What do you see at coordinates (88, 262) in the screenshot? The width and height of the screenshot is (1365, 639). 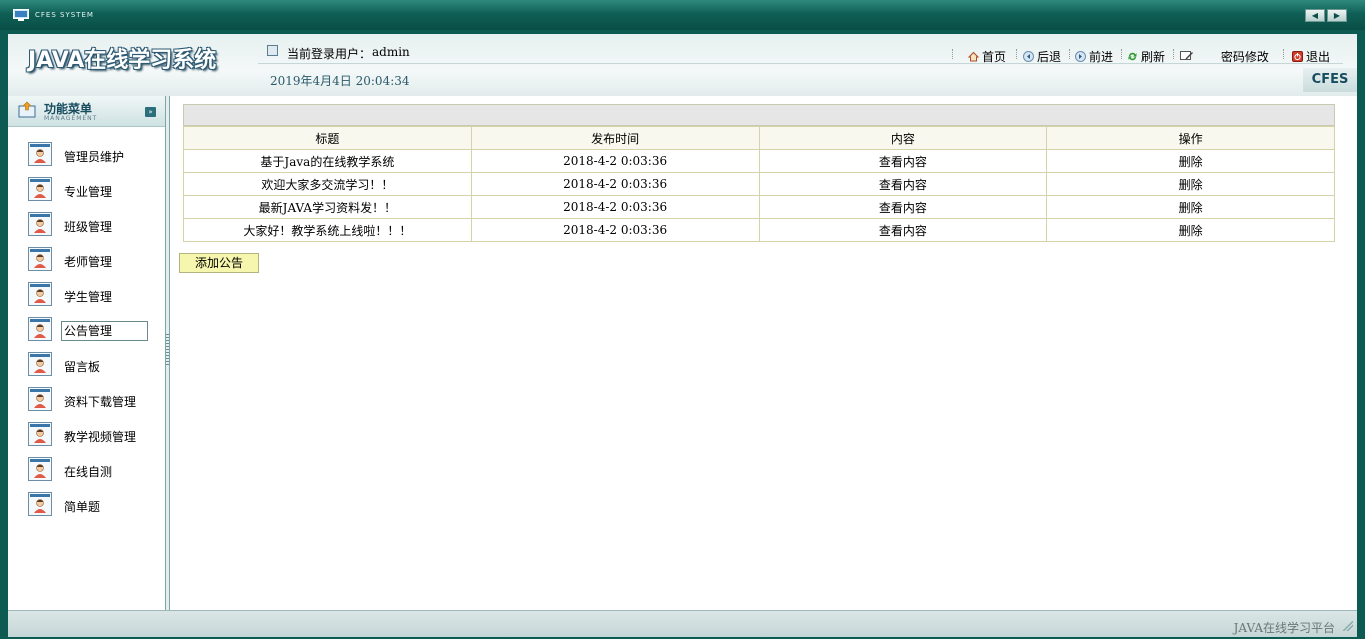 I see `sidebar-item-label: 老师管理` at bounding box center [88, 262].